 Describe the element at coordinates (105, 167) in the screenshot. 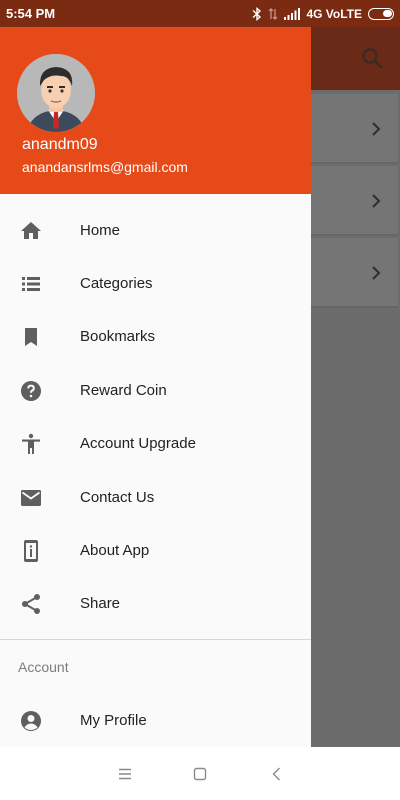

I see `user-email: anandansrlms@gmail.com` at that location.